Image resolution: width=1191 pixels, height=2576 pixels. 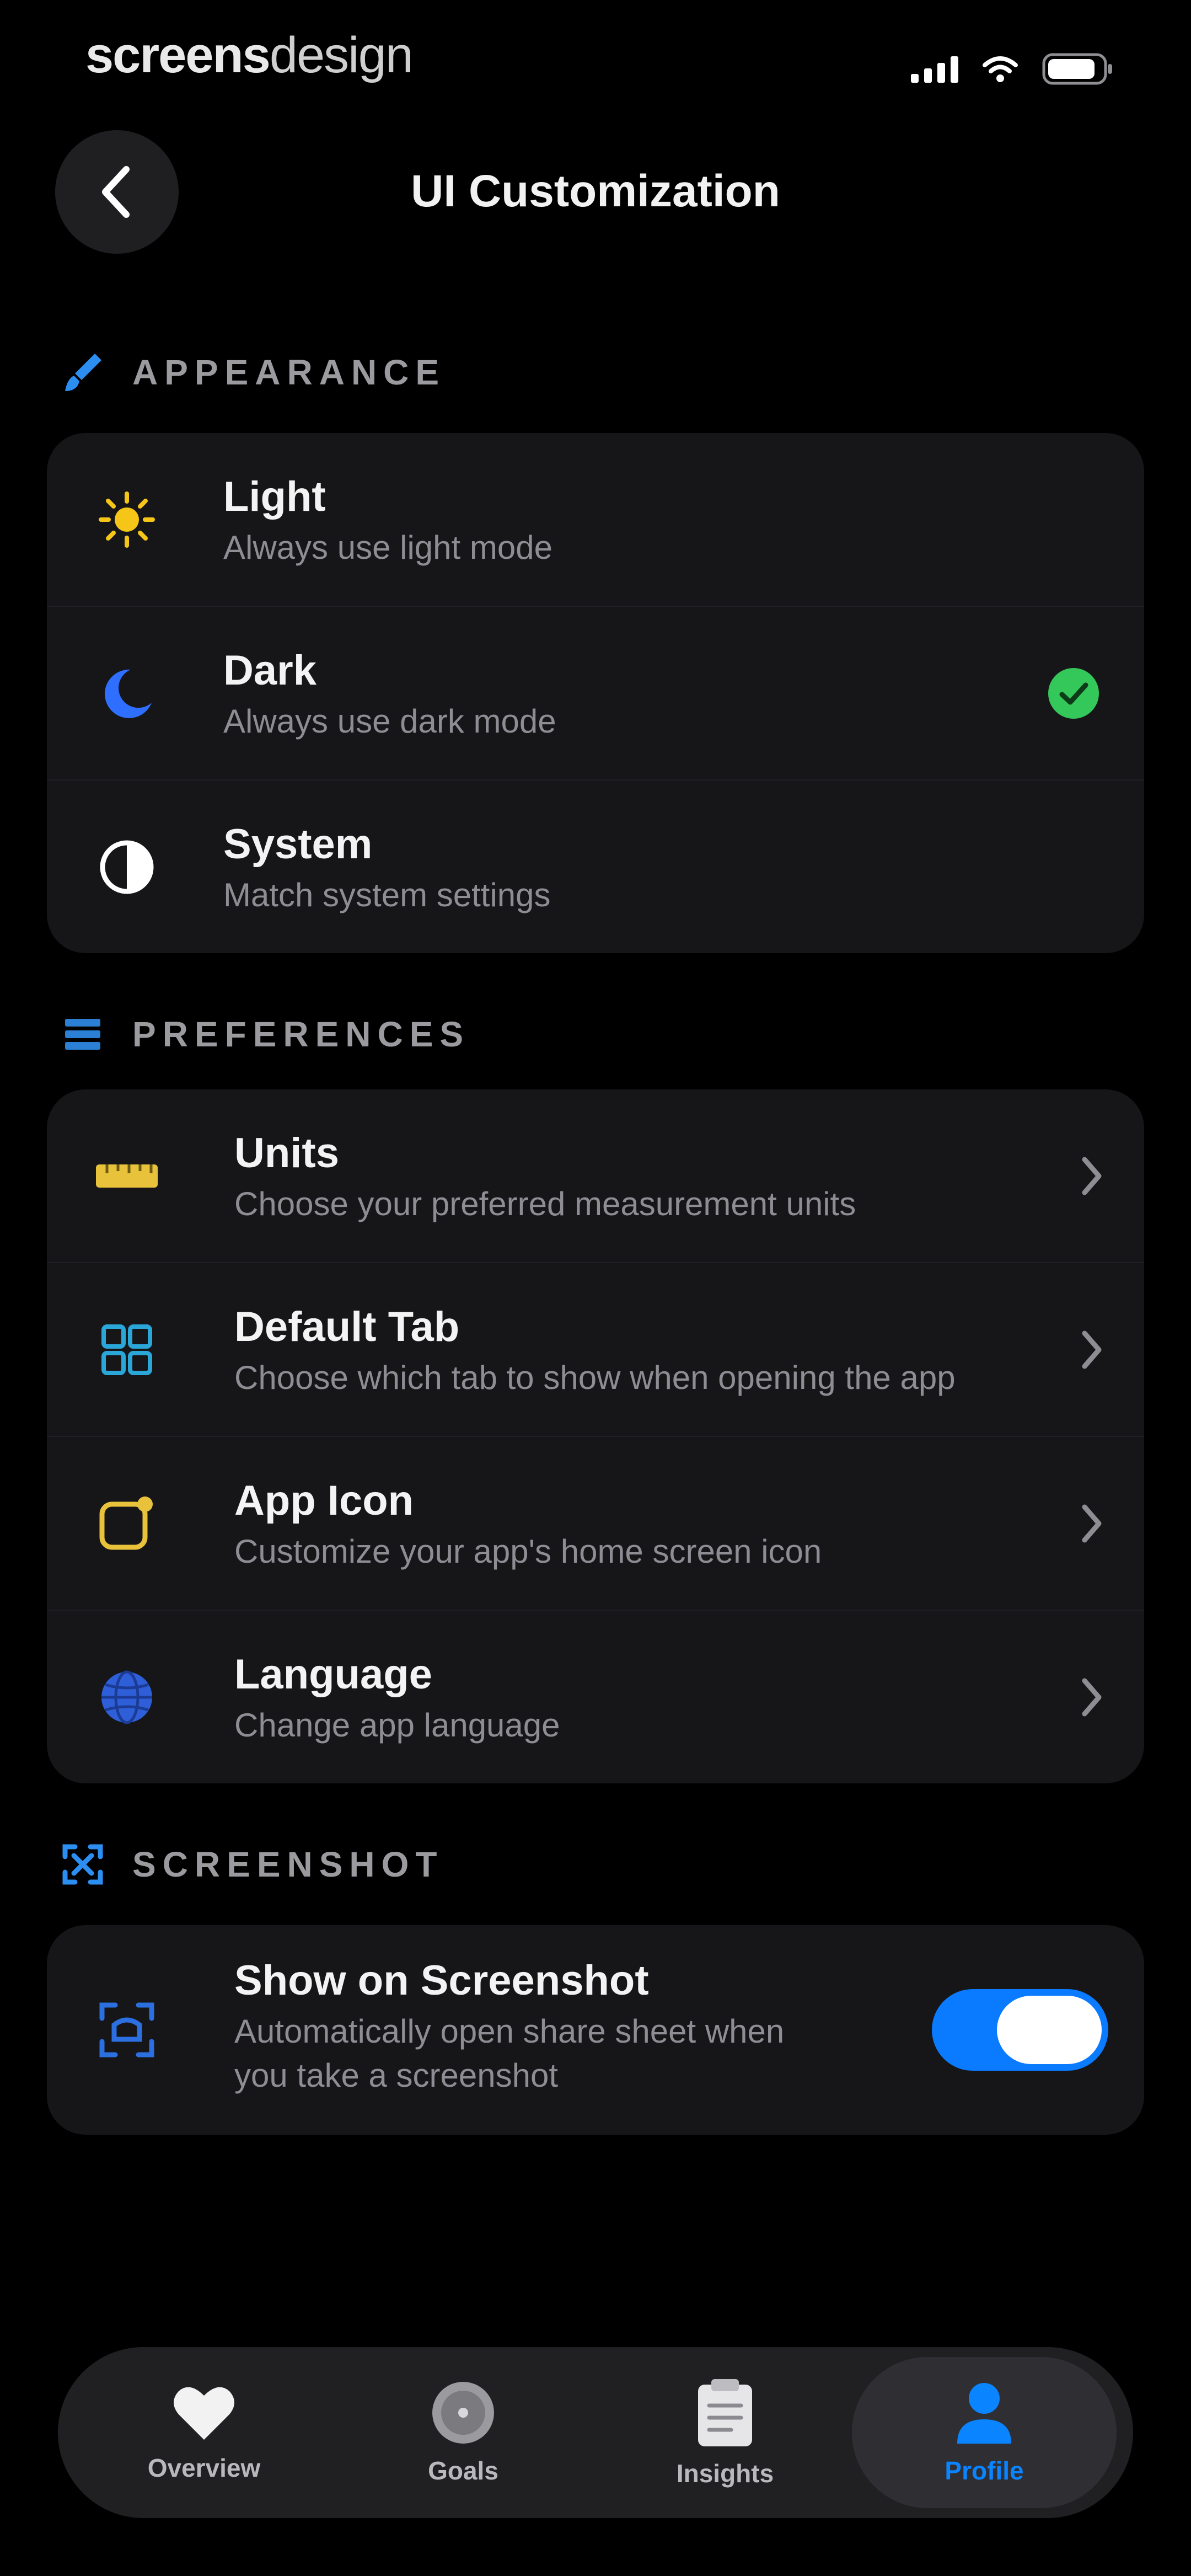 I want to click on appearance-option-system: System Match system settings, so click(x=595, y=867).